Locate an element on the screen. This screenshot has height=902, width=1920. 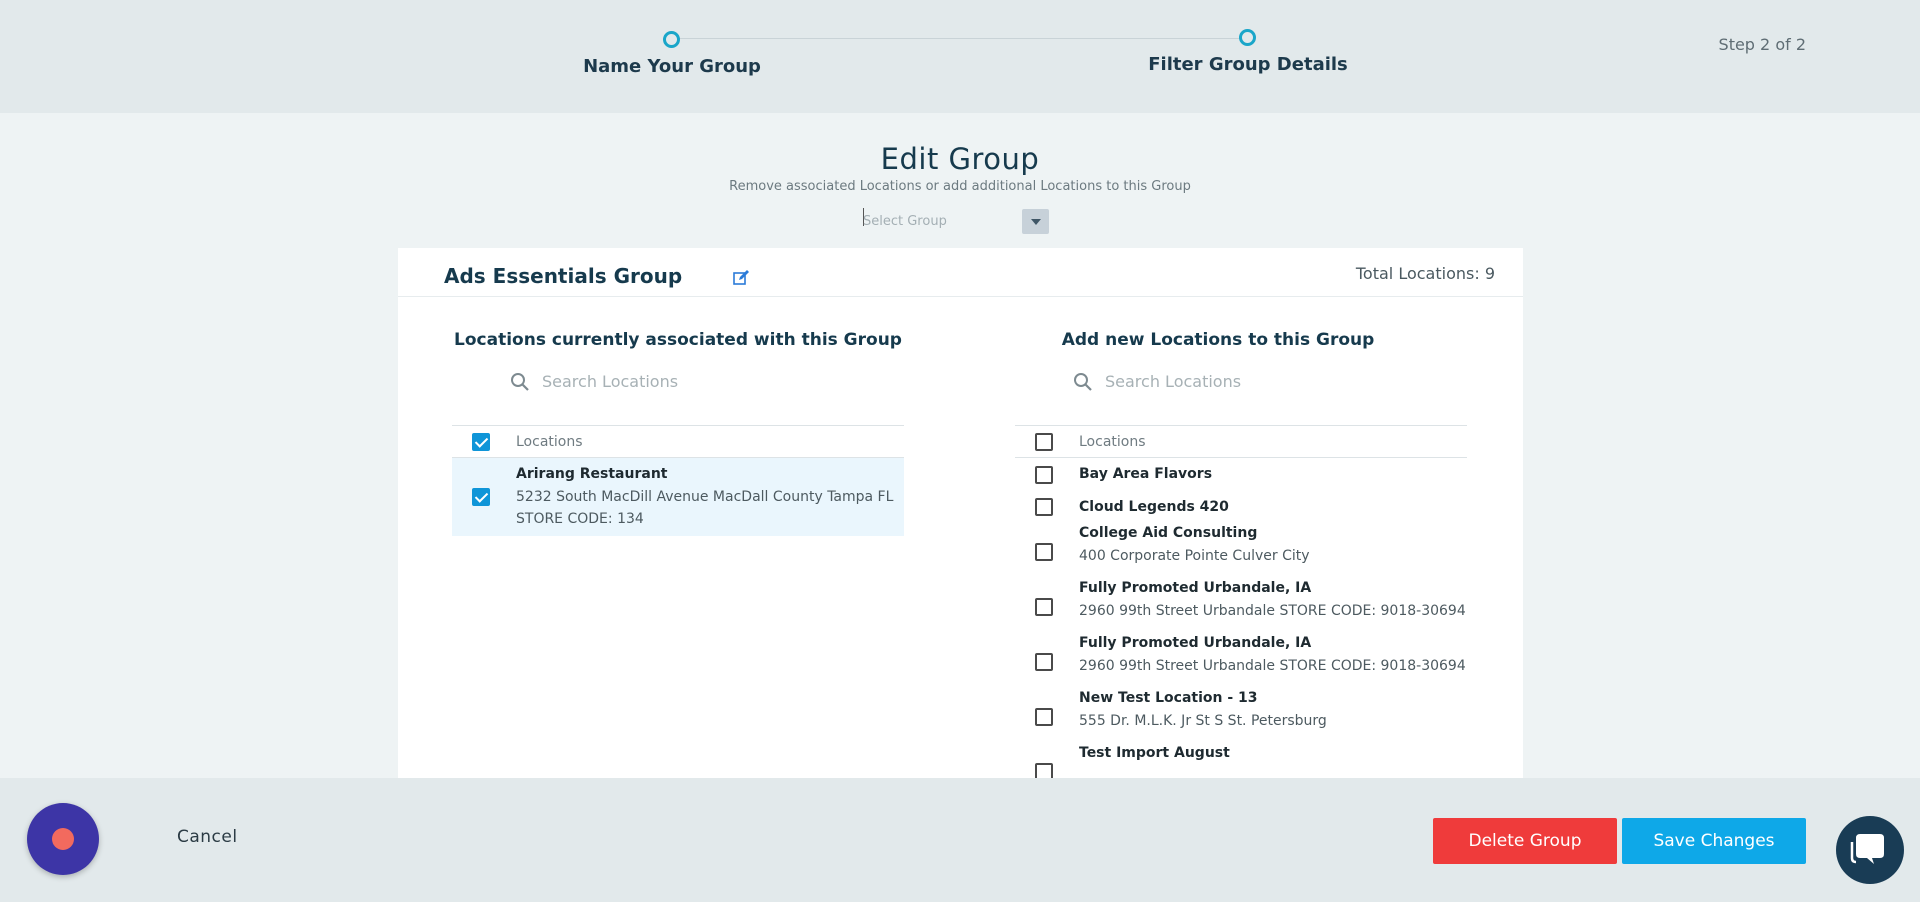
stepper-line is located at coordinates (960, 38).